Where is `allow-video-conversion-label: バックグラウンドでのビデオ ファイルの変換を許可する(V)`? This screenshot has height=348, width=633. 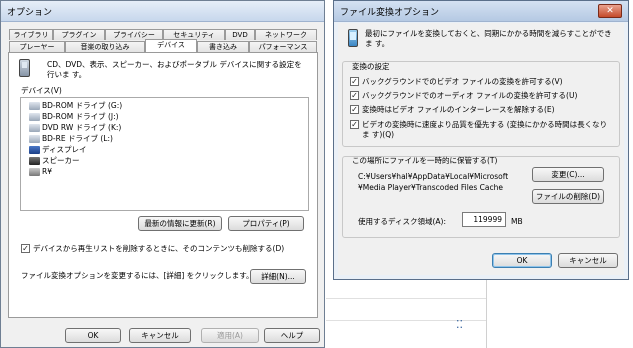
allow-video-conversion-label: バックグラウンドでのビデオ ファイルの変換を許可する(V) is located at coordinates (462, 81).